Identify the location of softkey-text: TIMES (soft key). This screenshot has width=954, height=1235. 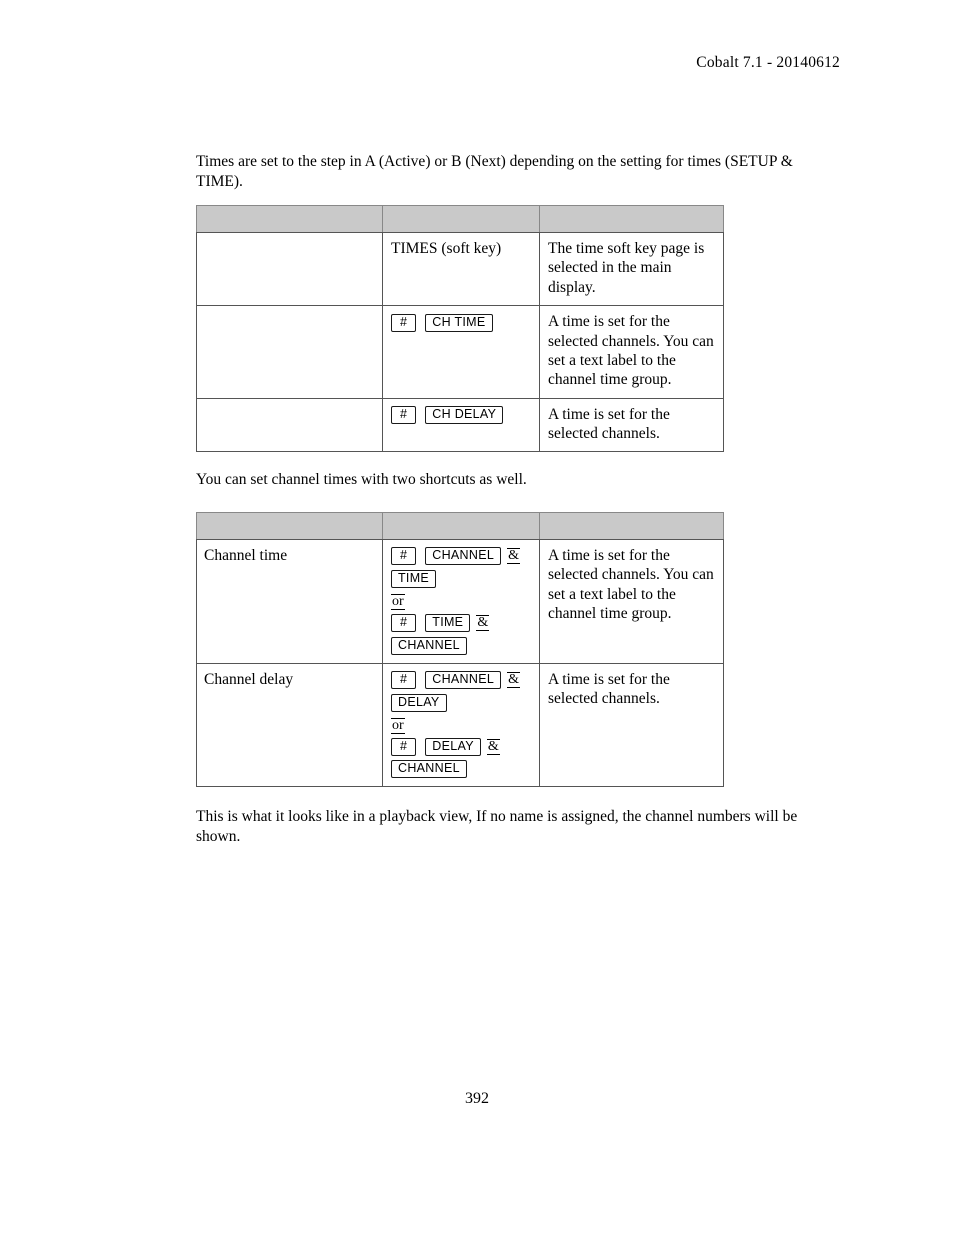
(446, 249).